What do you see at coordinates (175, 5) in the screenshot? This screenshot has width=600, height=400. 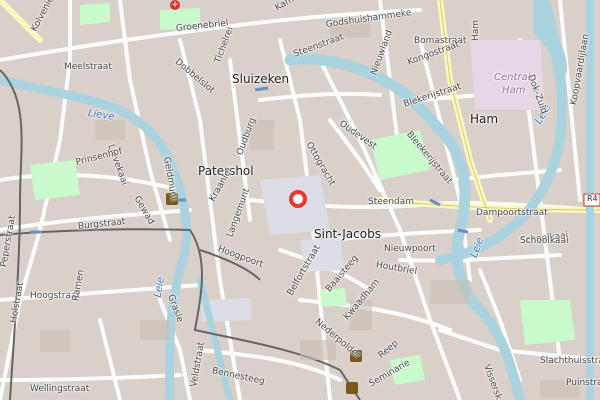 I see `hospital-icon: +` at bounding box center [175, 5].